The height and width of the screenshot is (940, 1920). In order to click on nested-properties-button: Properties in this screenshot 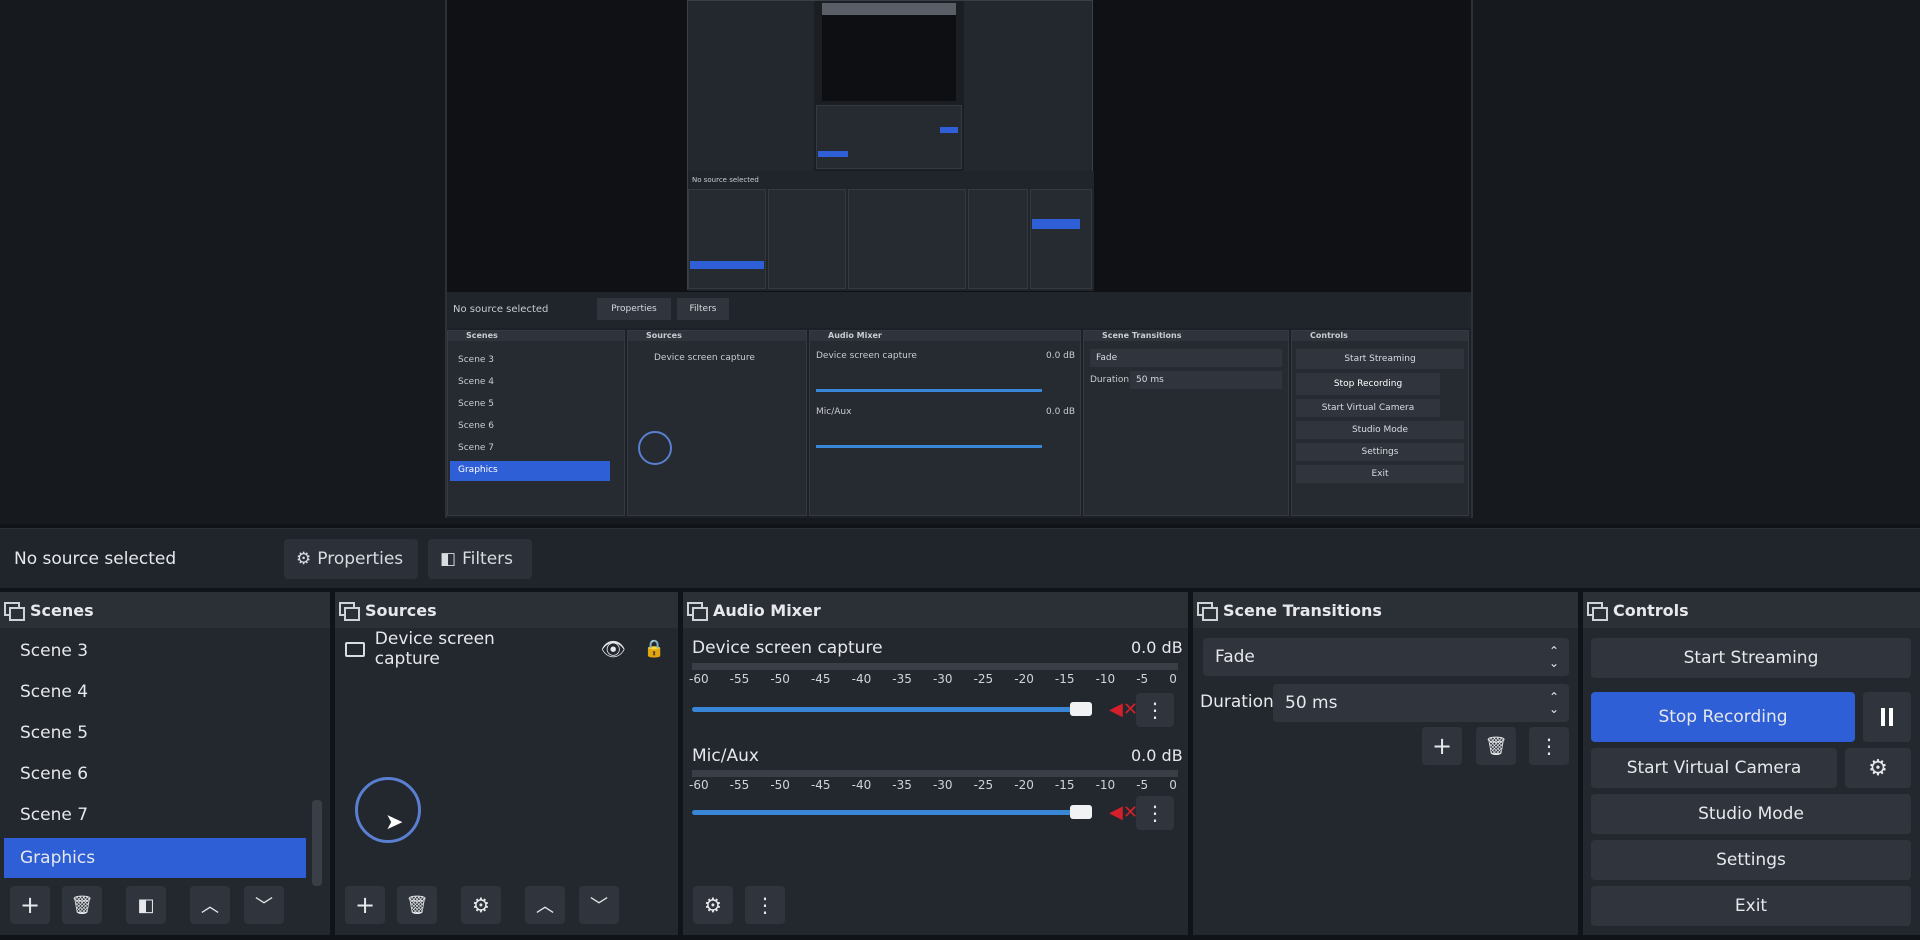, I will do `click(634, 309)`.